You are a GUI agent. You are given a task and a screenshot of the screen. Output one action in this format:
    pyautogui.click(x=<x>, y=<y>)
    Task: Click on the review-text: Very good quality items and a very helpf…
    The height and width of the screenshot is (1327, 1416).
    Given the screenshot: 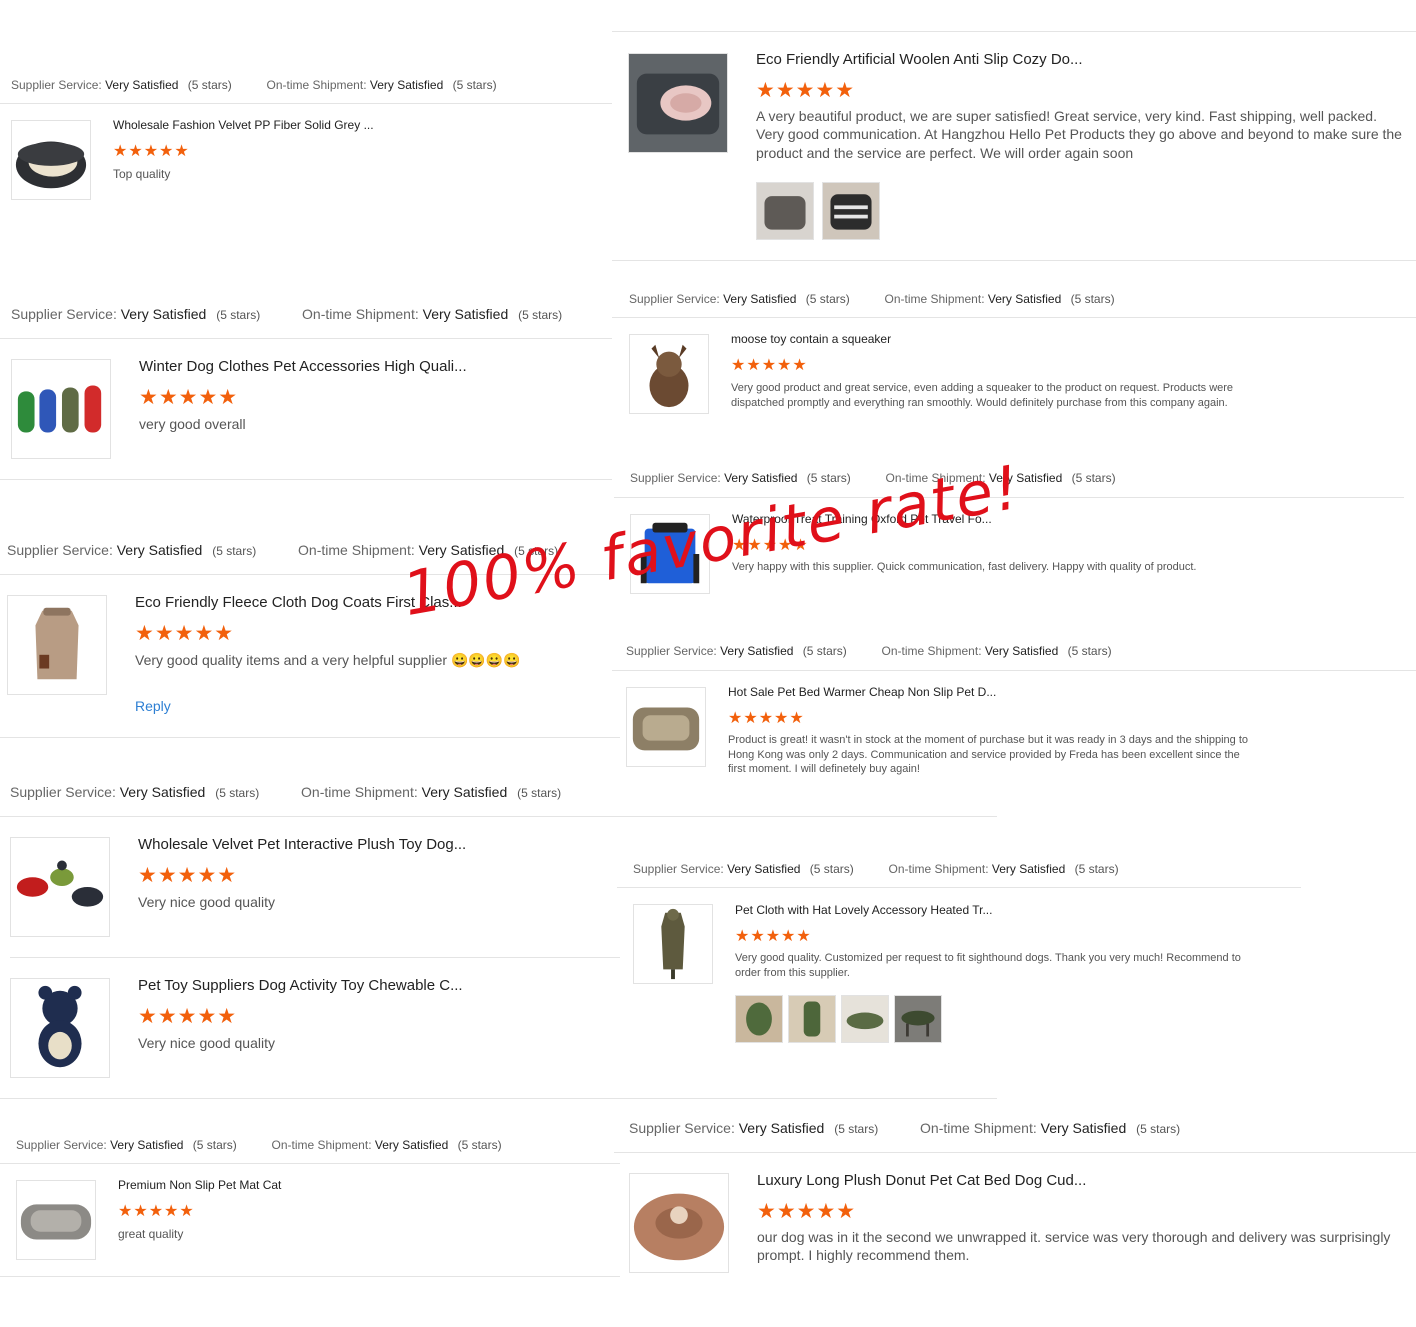 What is the action you would take?
    pyautogui.click(x=328, y=660)
    